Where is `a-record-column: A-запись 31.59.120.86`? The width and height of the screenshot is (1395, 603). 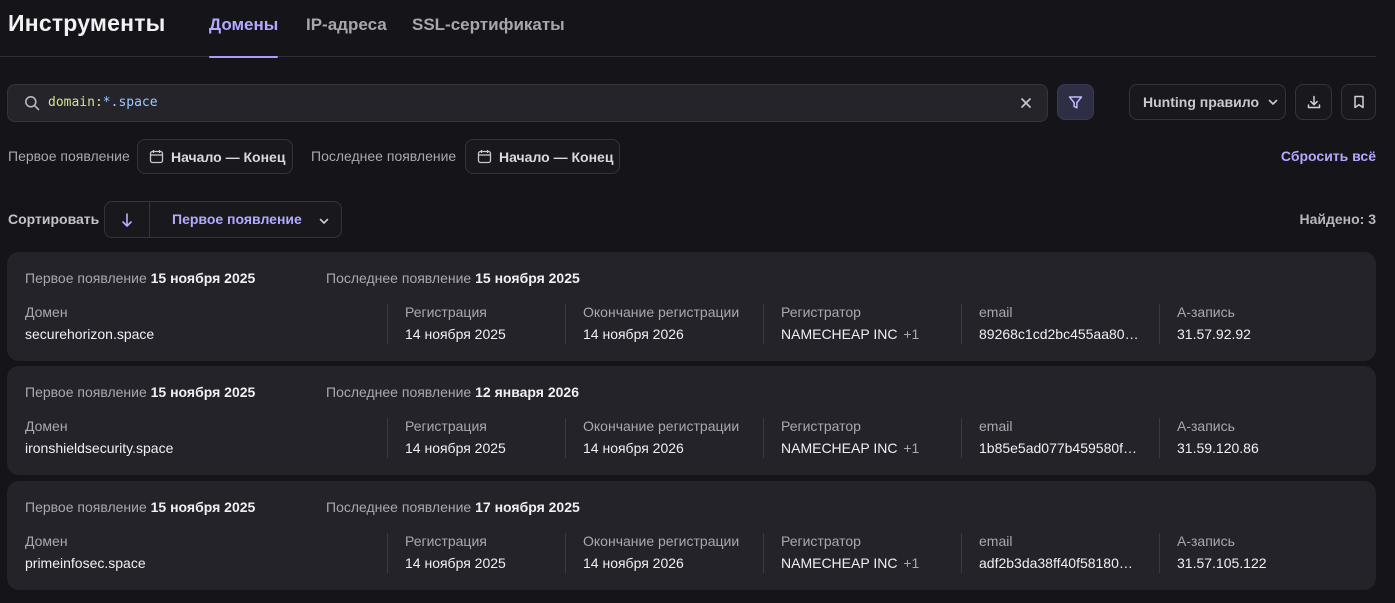 a-record-column: A-запись 31.59.120.86 is located at coordinates (1259, 438).